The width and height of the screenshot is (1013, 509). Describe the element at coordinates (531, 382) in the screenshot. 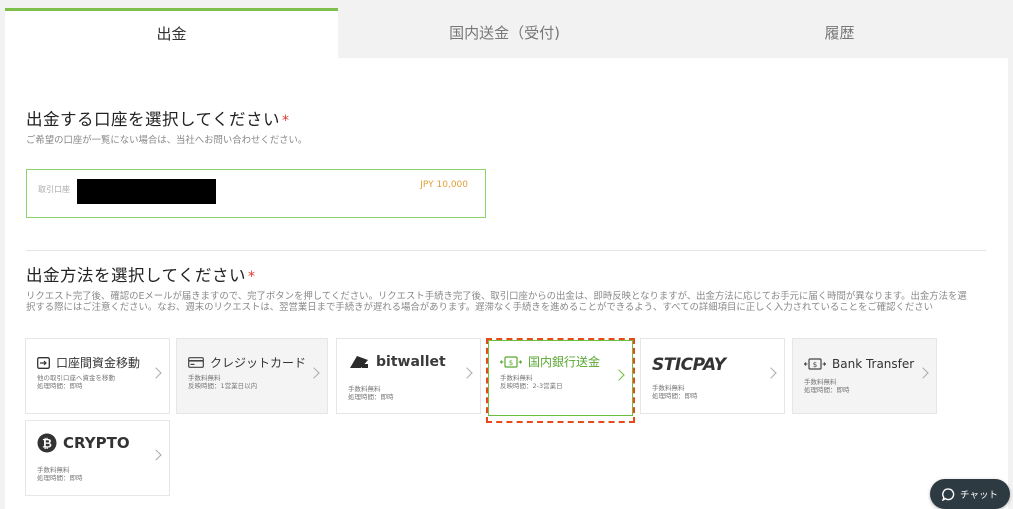

I see `method-card-details: 手数料無料 反映時間：2-3営業日` at that location.